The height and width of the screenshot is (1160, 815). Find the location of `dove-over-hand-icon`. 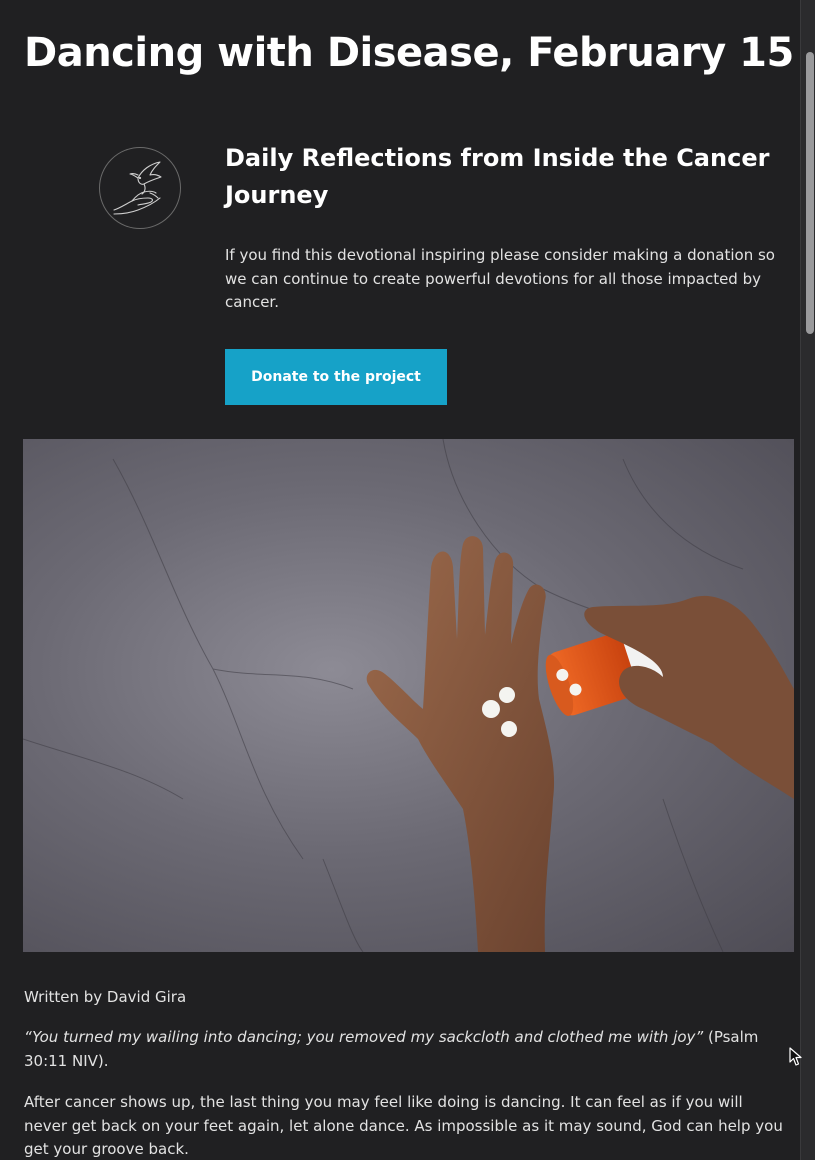

dove-over-hand-icon is located at coordinates (140, 188).